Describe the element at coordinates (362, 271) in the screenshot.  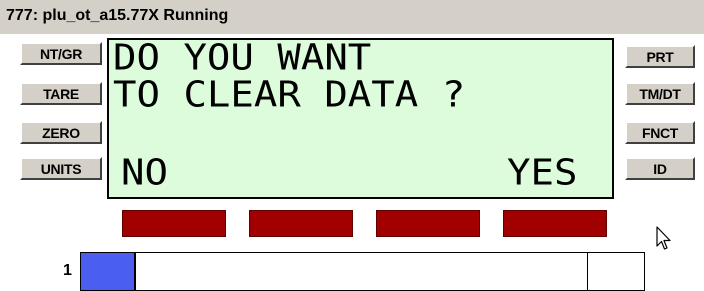
I see `scale-bar-graph` at that location.